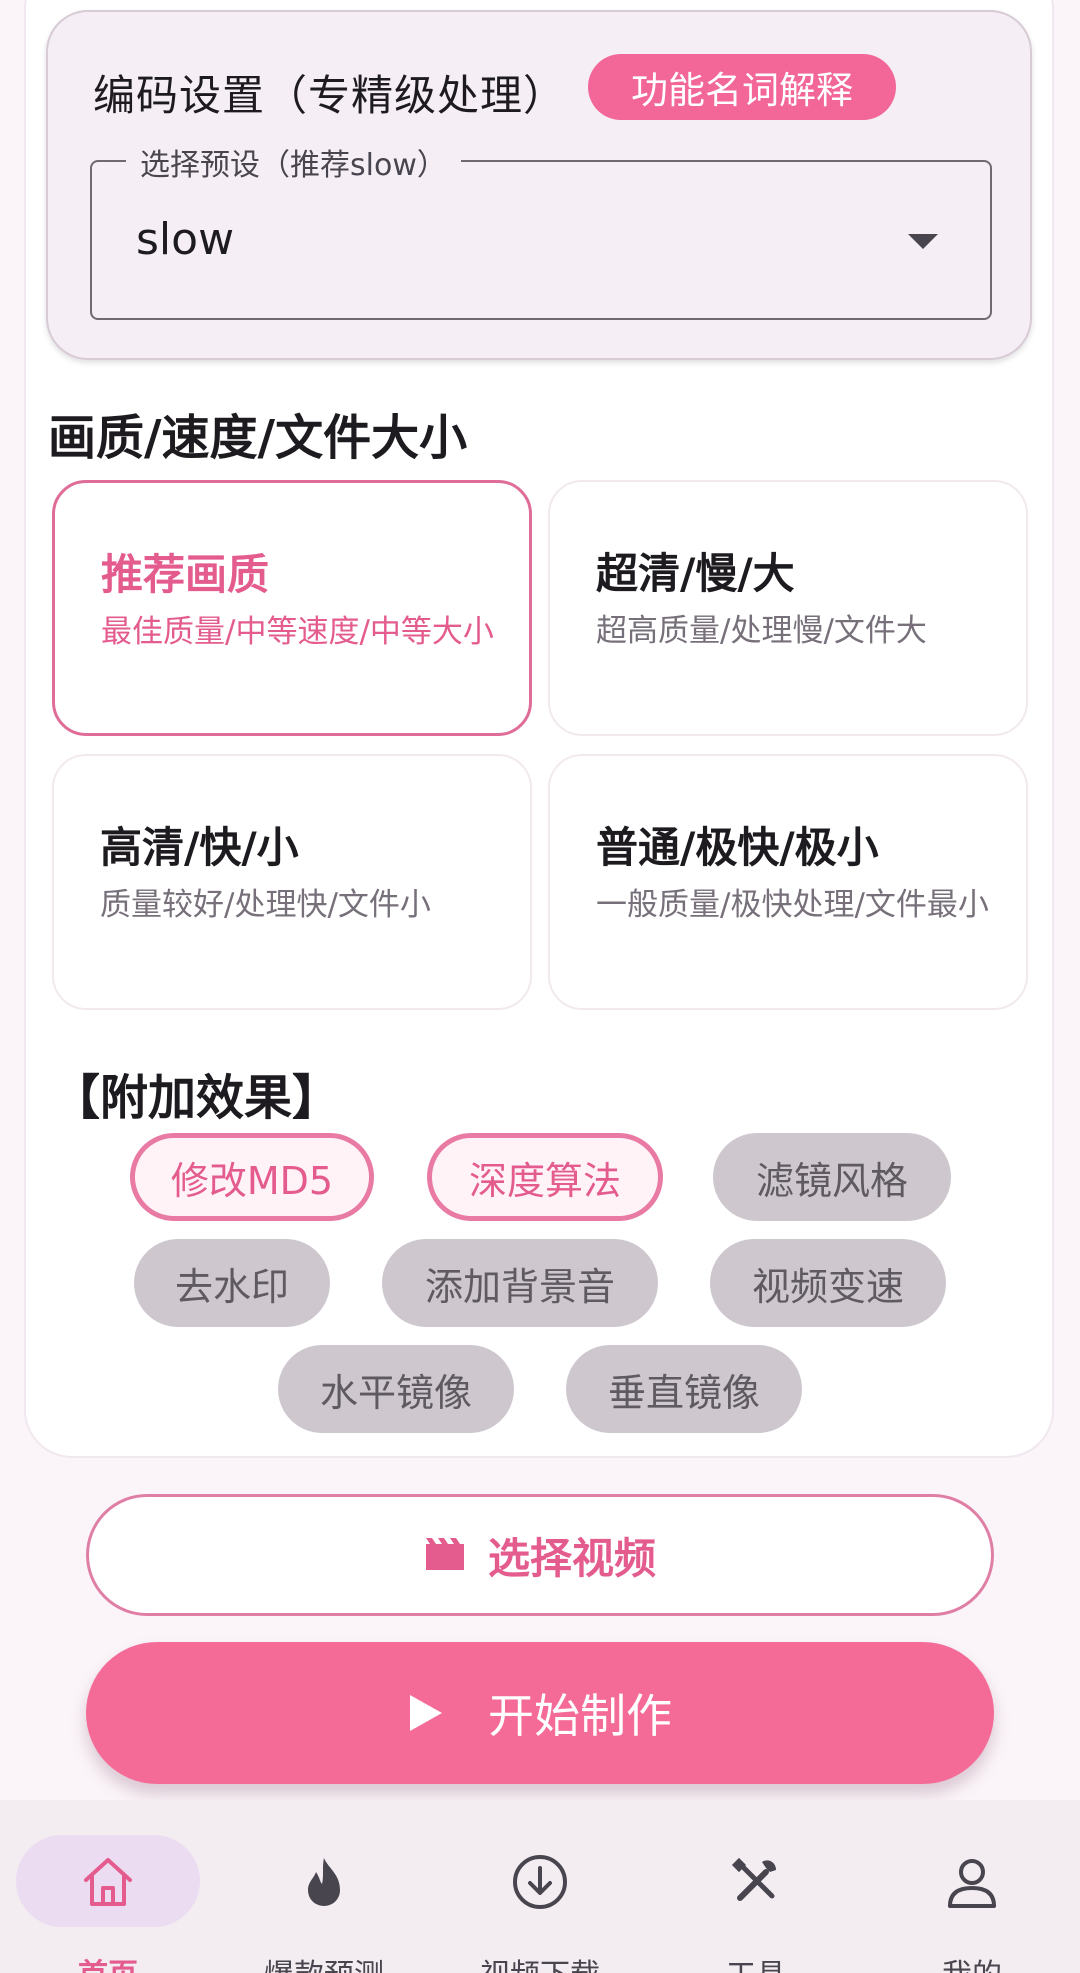 This screenshot has height=1973, width=1080. What do you see at coordinates (444, 1554) in the screenshot?
I see `clapperboard-icon` at bounding box center [444, 1554].